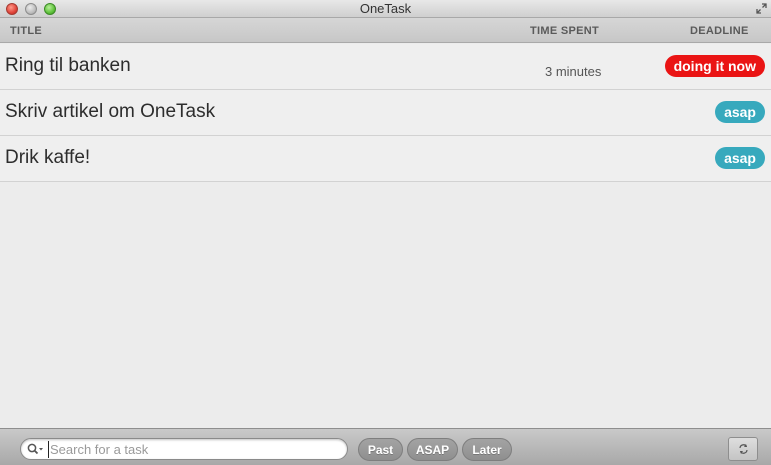 The image size is (771, 465). What do you see at coordinates (380, 449) in the screenshot?
I see `filter-past-button: Past` at bounding box center [380, 449].